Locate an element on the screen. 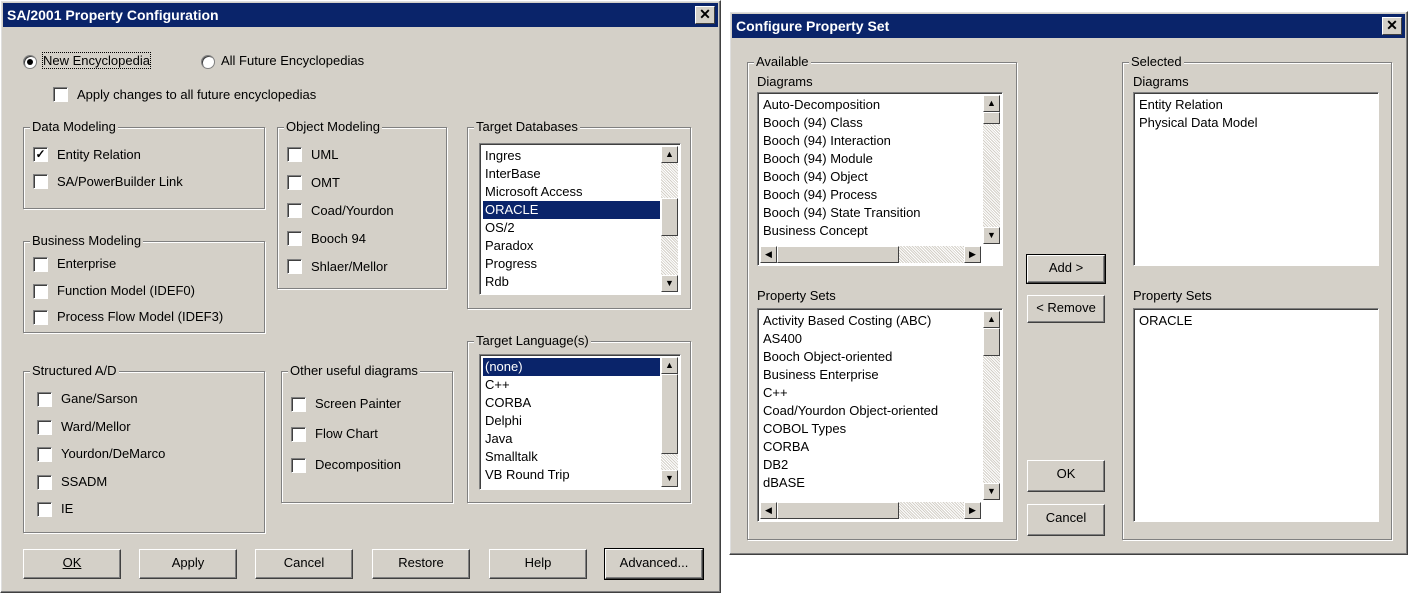  selected-property-sets-list: ORACLE is located at coordinates (1256, 415).